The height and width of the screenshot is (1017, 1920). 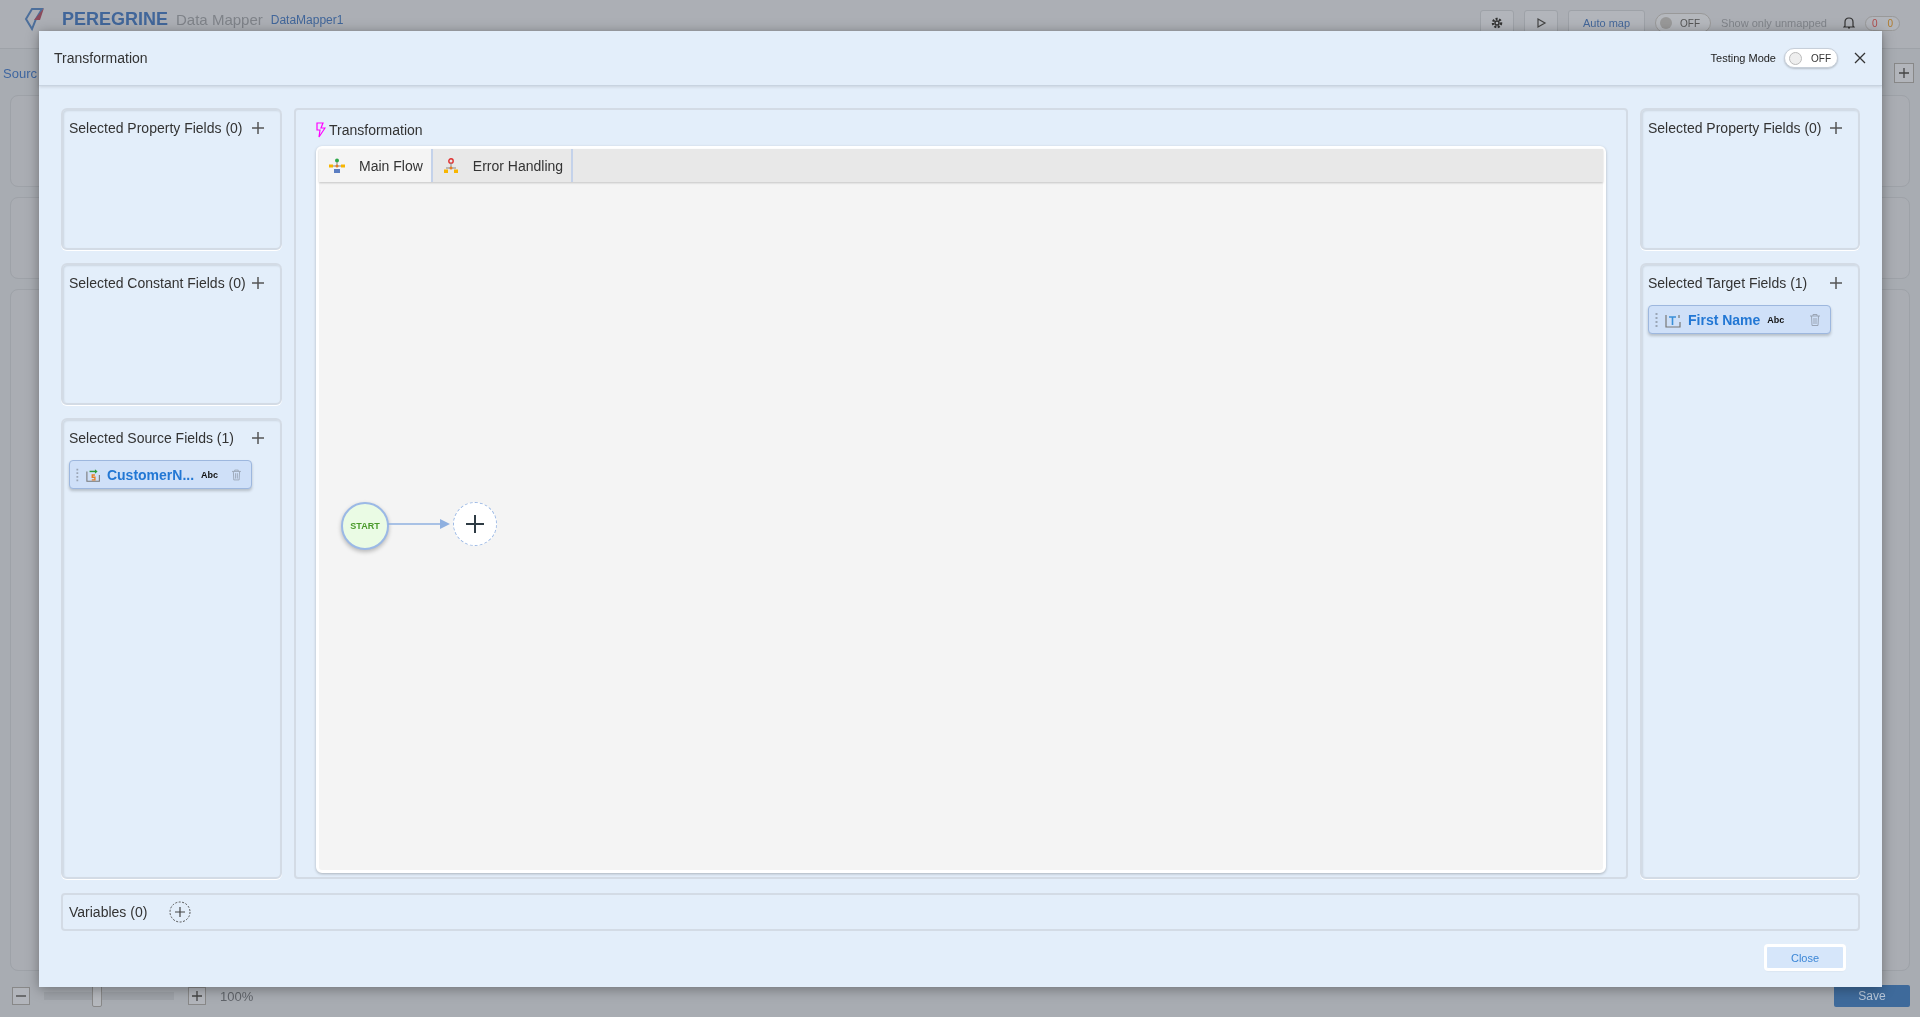 I want to click on field-chip: First Name Abc, so click(x=1739, y=319).